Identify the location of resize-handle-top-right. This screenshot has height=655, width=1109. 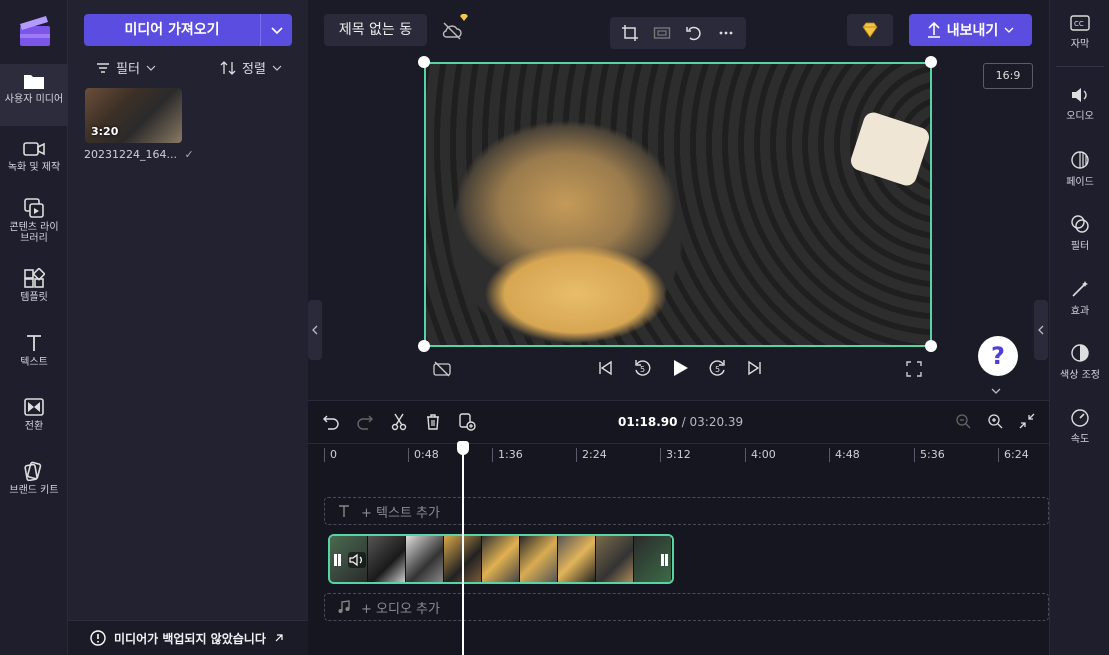
(931, 62).